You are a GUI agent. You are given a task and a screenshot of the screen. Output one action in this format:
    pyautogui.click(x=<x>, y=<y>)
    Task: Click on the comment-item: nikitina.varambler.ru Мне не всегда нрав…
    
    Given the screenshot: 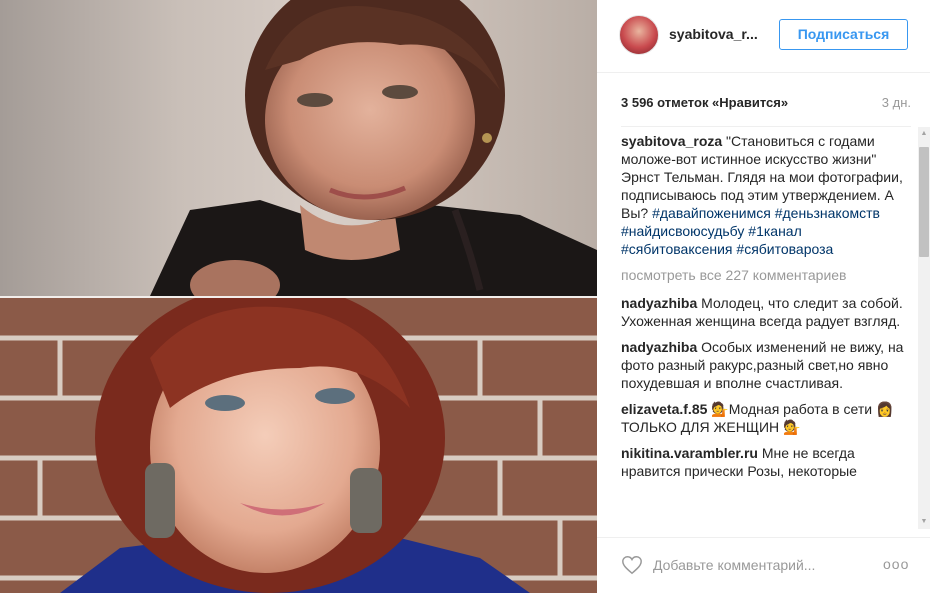 What is the action you would take?
    pyautogui.click(x=764, y=462)
    